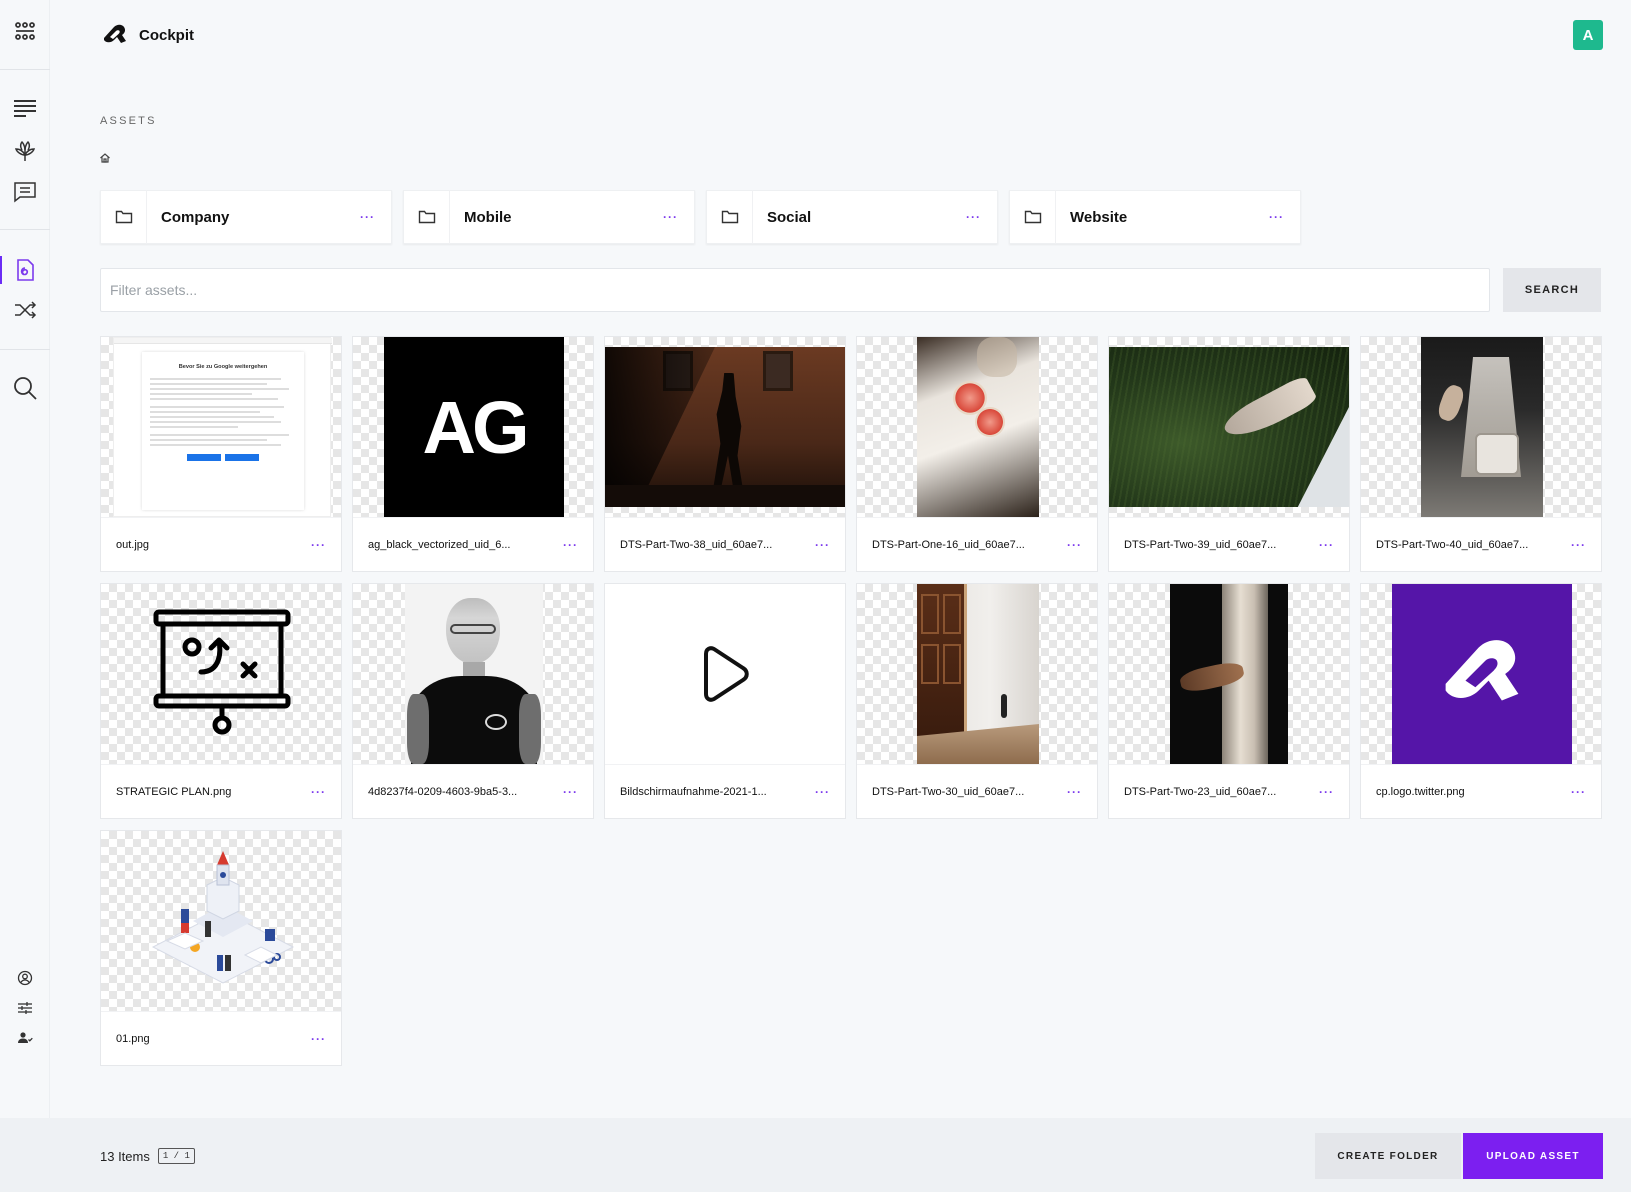  What do you see at coordinates (1588, 35) in the screenshot?
I see `avatar: A` at bounding box center [1588, 35].